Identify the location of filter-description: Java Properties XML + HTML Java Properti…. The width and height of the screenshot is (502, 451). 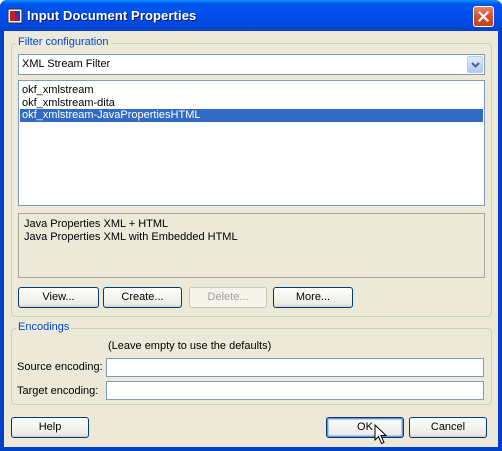
(251, 245).